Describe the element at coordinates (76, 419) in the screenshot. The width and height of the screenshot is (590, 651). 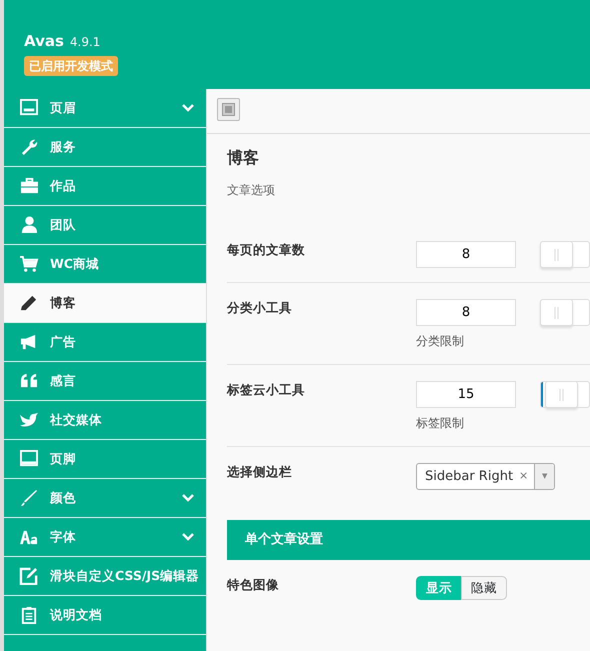
I see `menu-label: 社交媒体` at that location.